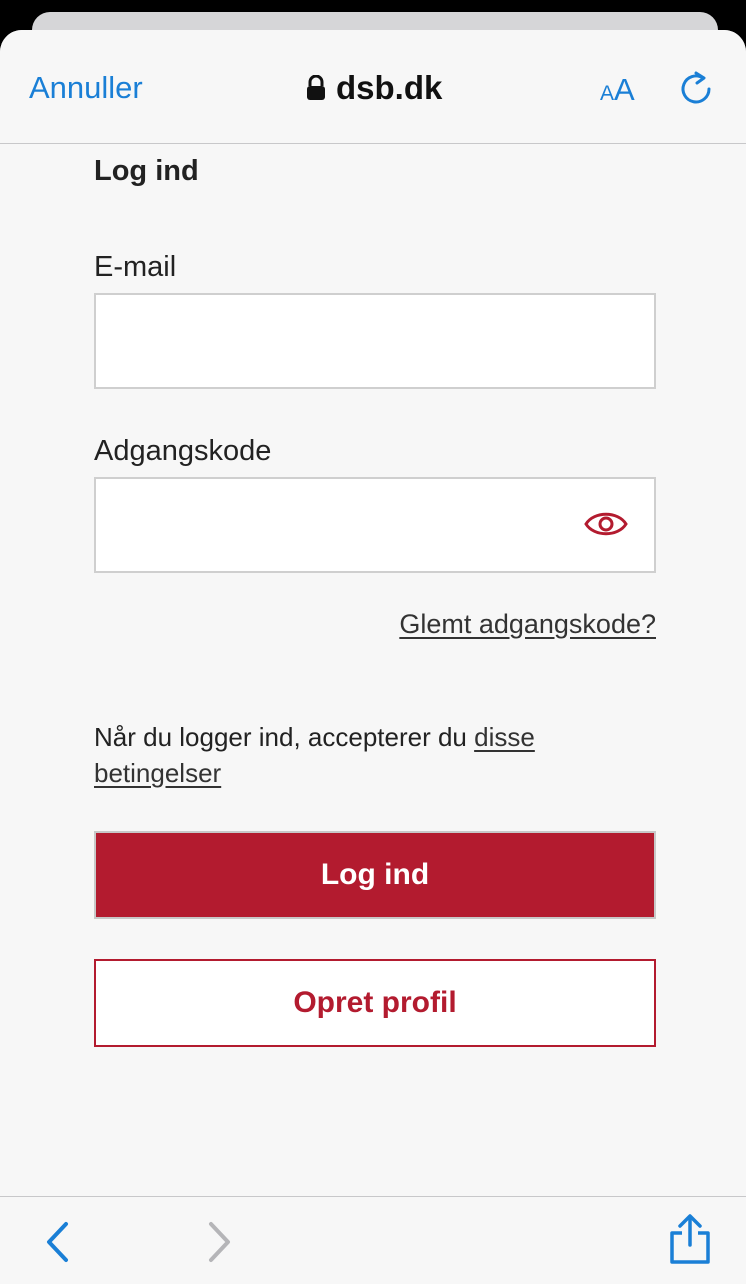  Describe the element at coordinates (696, 88) in the screenshot. I see `reload-icon` at that location.